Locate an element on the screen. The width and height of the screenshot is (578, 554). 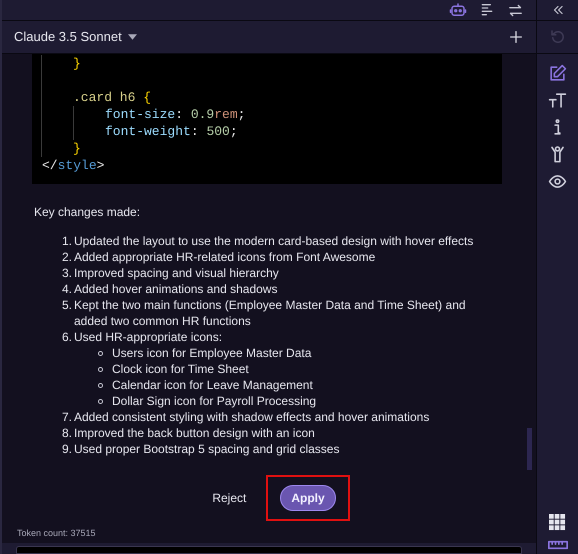
list-number: 8. is located at coordinates (66, 433).